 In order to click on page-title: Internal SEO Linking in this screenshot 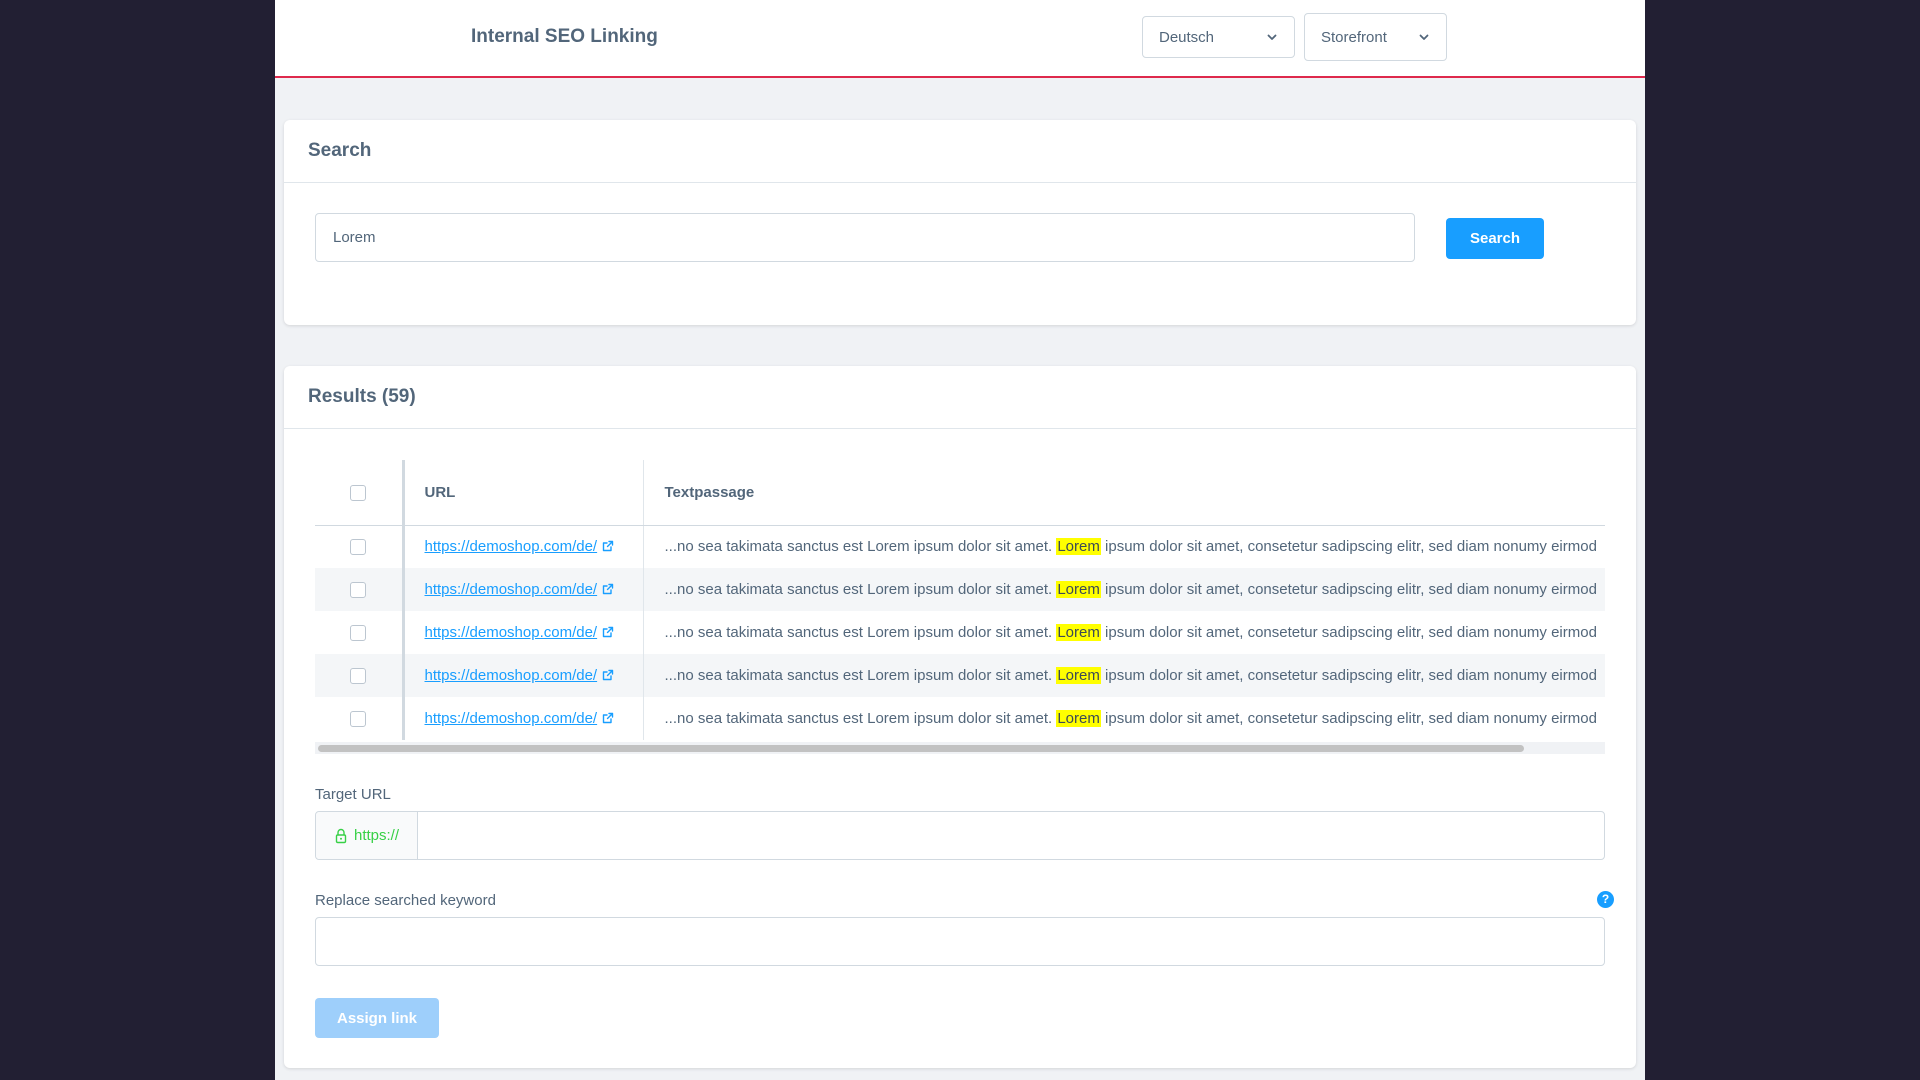, I will do `click(564, 36)`.